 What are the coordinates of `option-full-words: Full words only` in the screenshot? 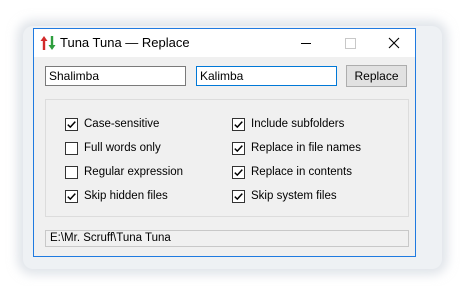 It's located at (113, 148).